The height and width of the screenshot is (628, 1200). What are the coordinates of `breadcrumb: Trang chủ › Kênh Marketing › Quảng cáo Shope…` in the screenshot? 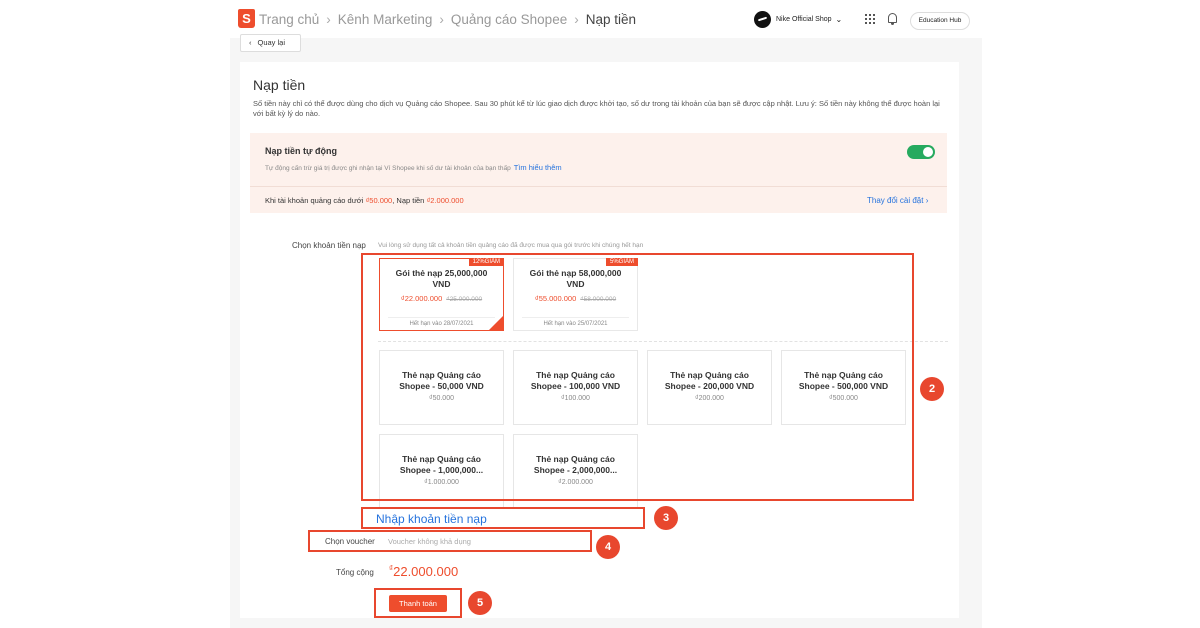 It's located at (447, 19).